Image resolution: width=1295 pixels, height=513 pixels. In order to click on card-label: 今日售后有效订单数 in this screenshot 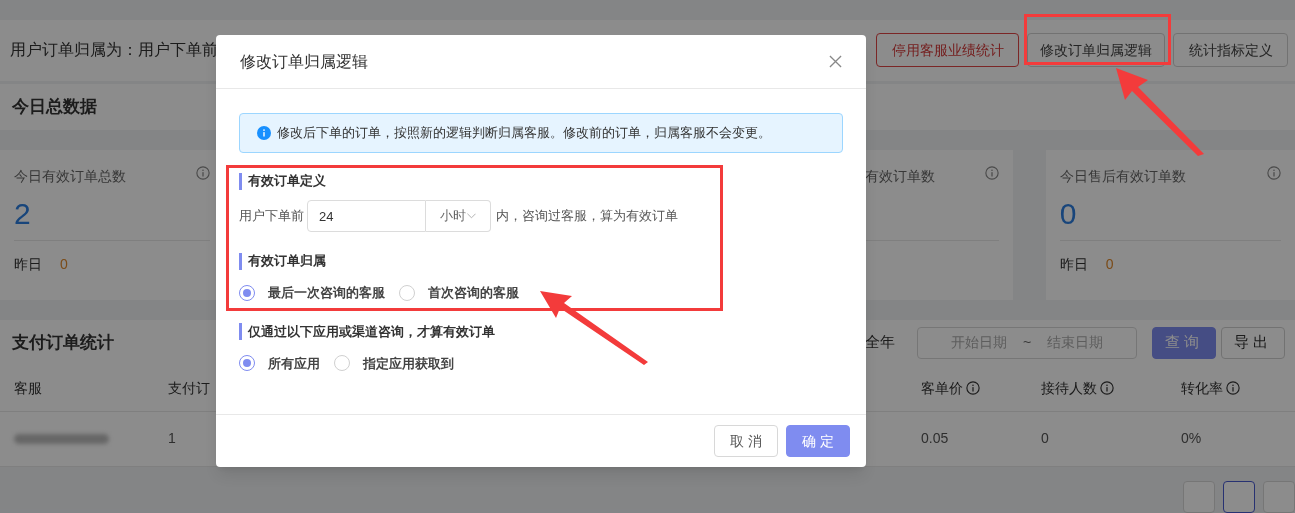, I will do `click(1122, 176)`.